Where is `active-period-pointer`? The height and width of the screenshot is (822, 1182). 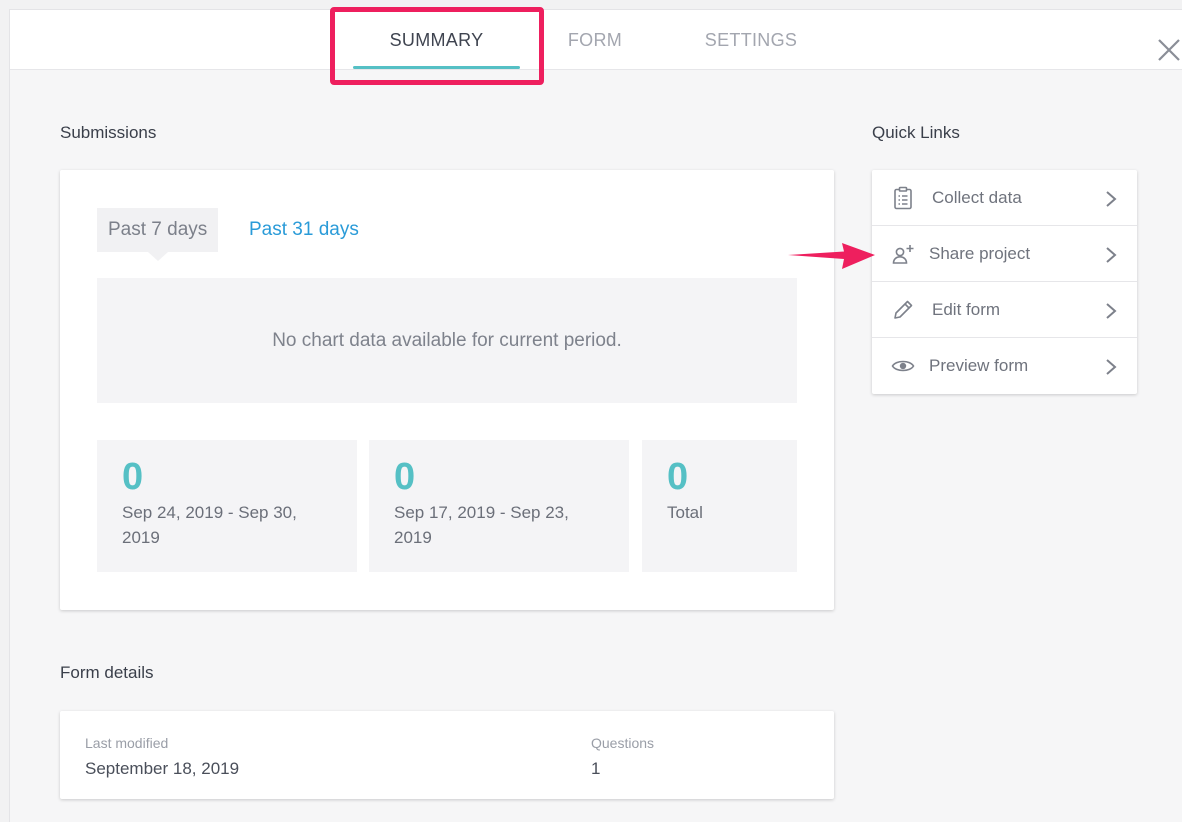
active-period-pointer is located at coordinates (158, 256).